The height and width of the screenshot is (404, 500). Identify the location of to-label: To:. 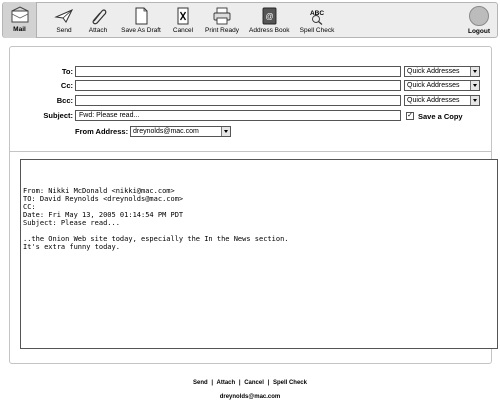
(67, 71).